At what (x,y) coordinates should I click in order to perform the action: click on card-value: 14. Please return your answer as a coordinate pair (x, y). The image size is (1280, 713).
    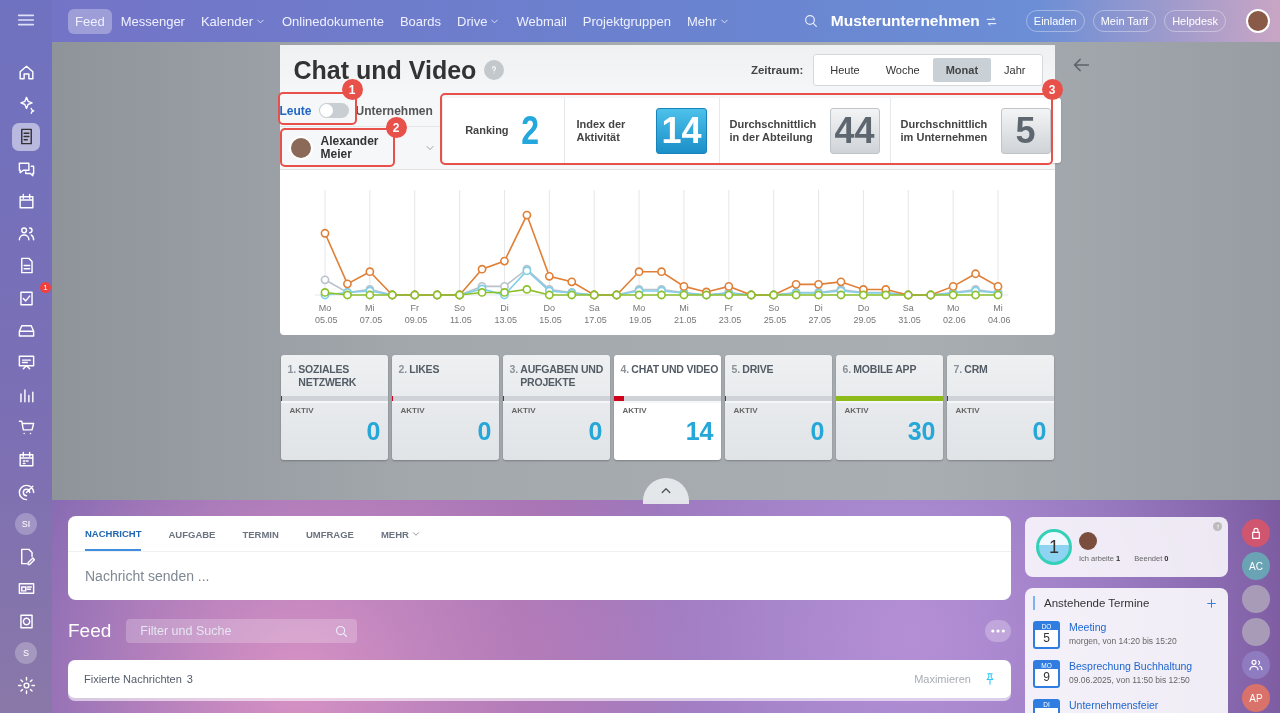
    Looking at the image, I should click on (699, 431).